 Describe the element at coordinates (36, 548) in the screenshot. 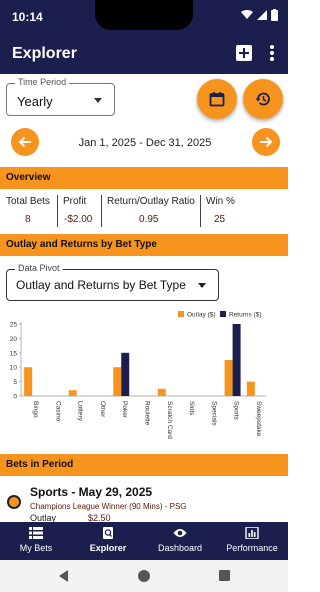

I see `nav-label: My Bets` at that location.